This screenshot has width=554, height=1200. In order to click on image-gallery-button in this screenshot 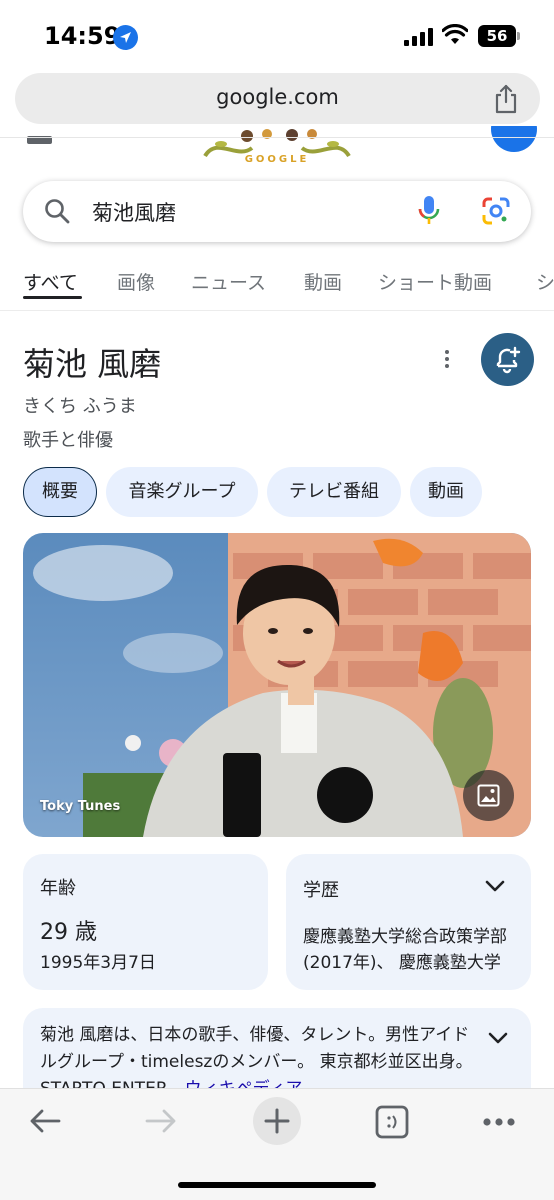, I will do `click(488, 795)`.